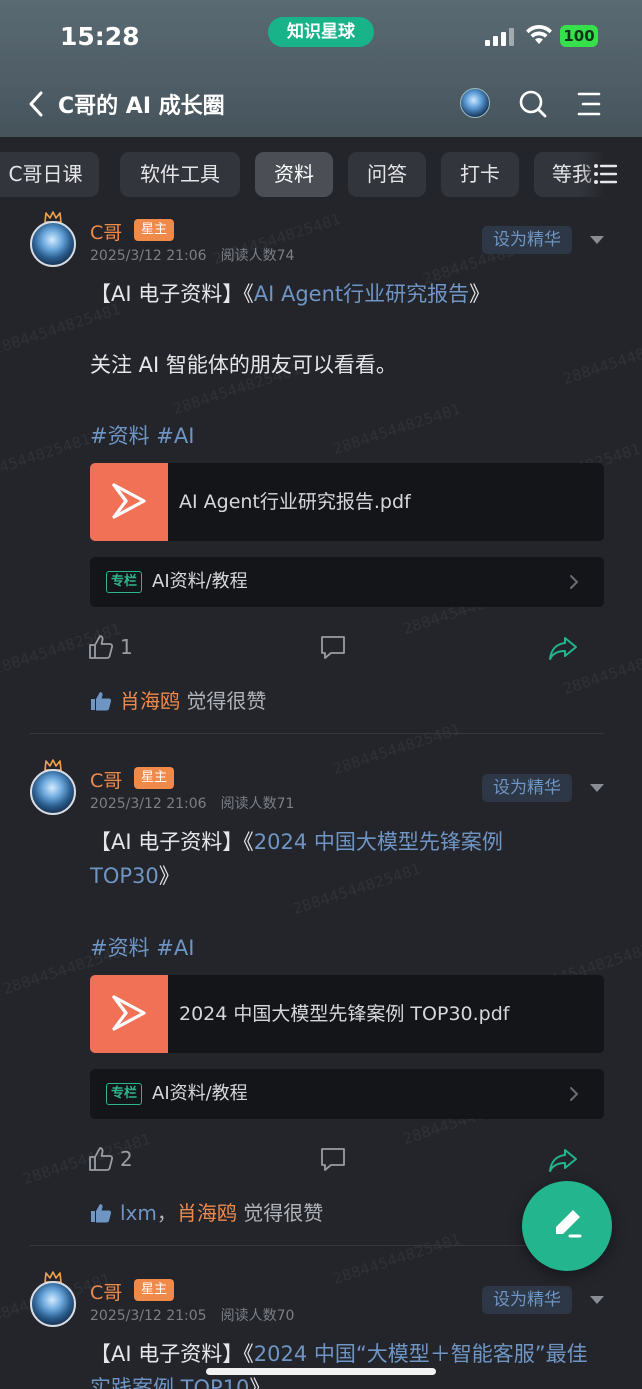  I want to click on post-title: 【AI 电子资料】《2024 中国大模型先锋案例 TOP30》, so click(325, 859).